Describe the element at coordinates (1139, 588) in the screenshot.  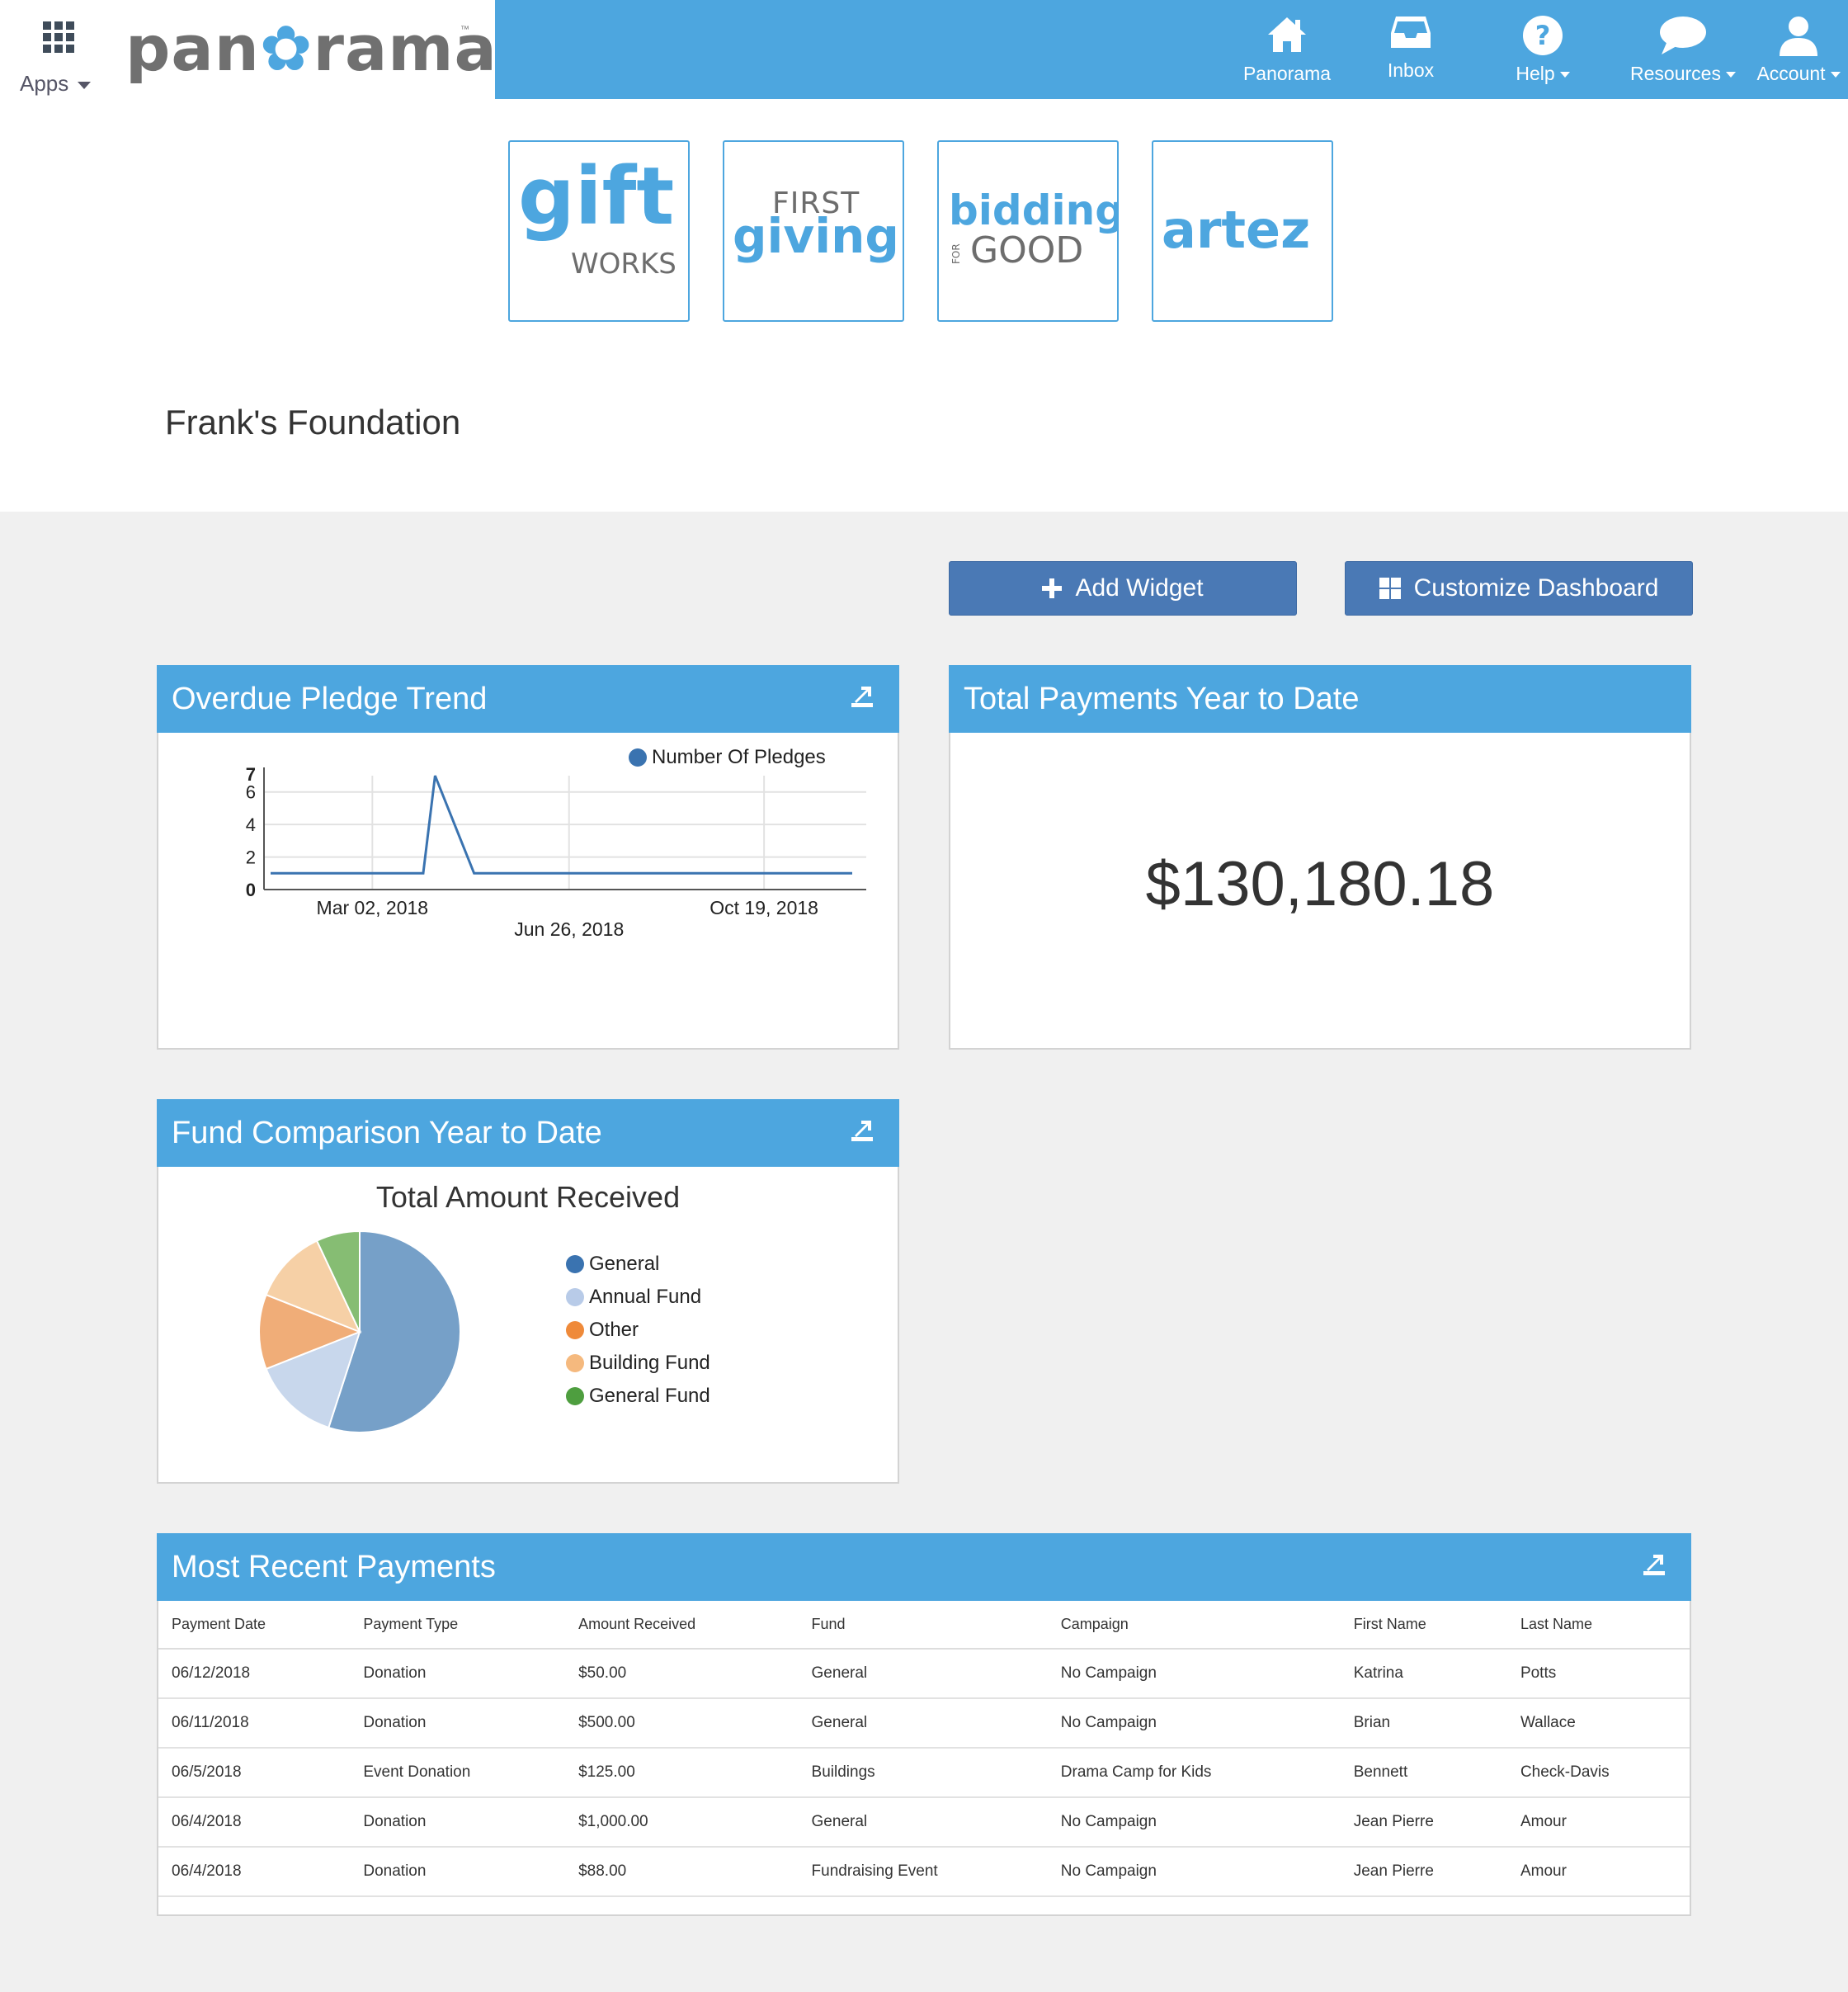
I see `add-widget-label: Add Widget` at that location.